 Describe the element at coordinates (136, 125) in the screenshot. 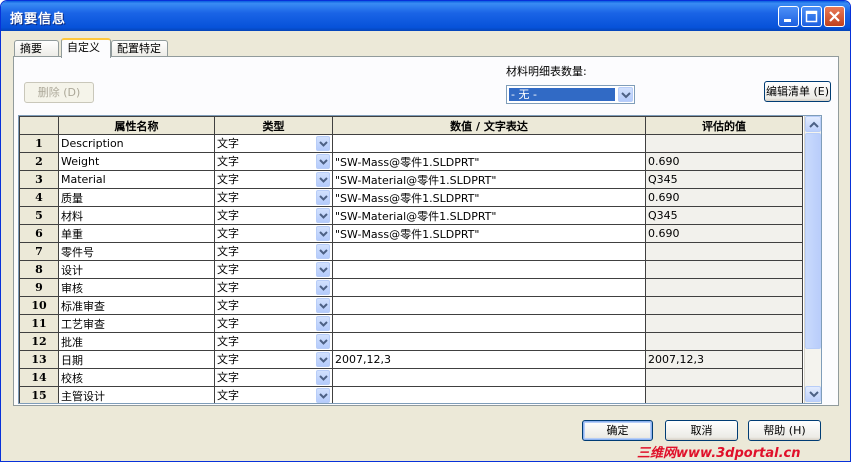

I see `column-header-property-name: 属性名称` at that location.